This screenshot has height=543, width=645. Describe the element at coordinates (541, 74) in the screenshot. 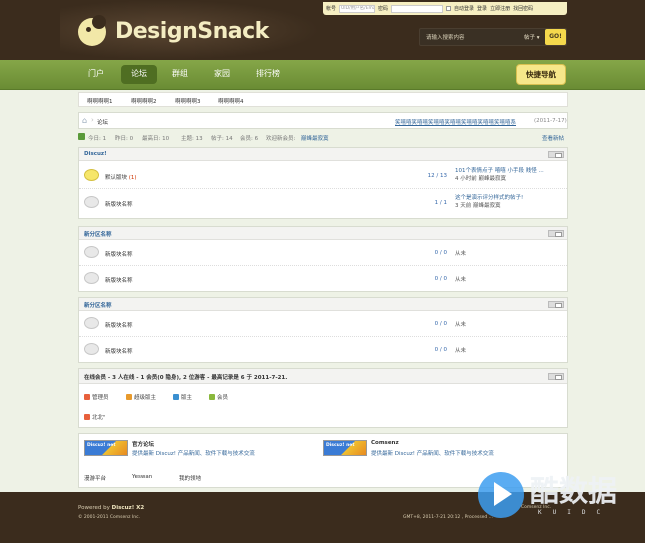

I see `quick-nav-button: 快捷导航` at that location.